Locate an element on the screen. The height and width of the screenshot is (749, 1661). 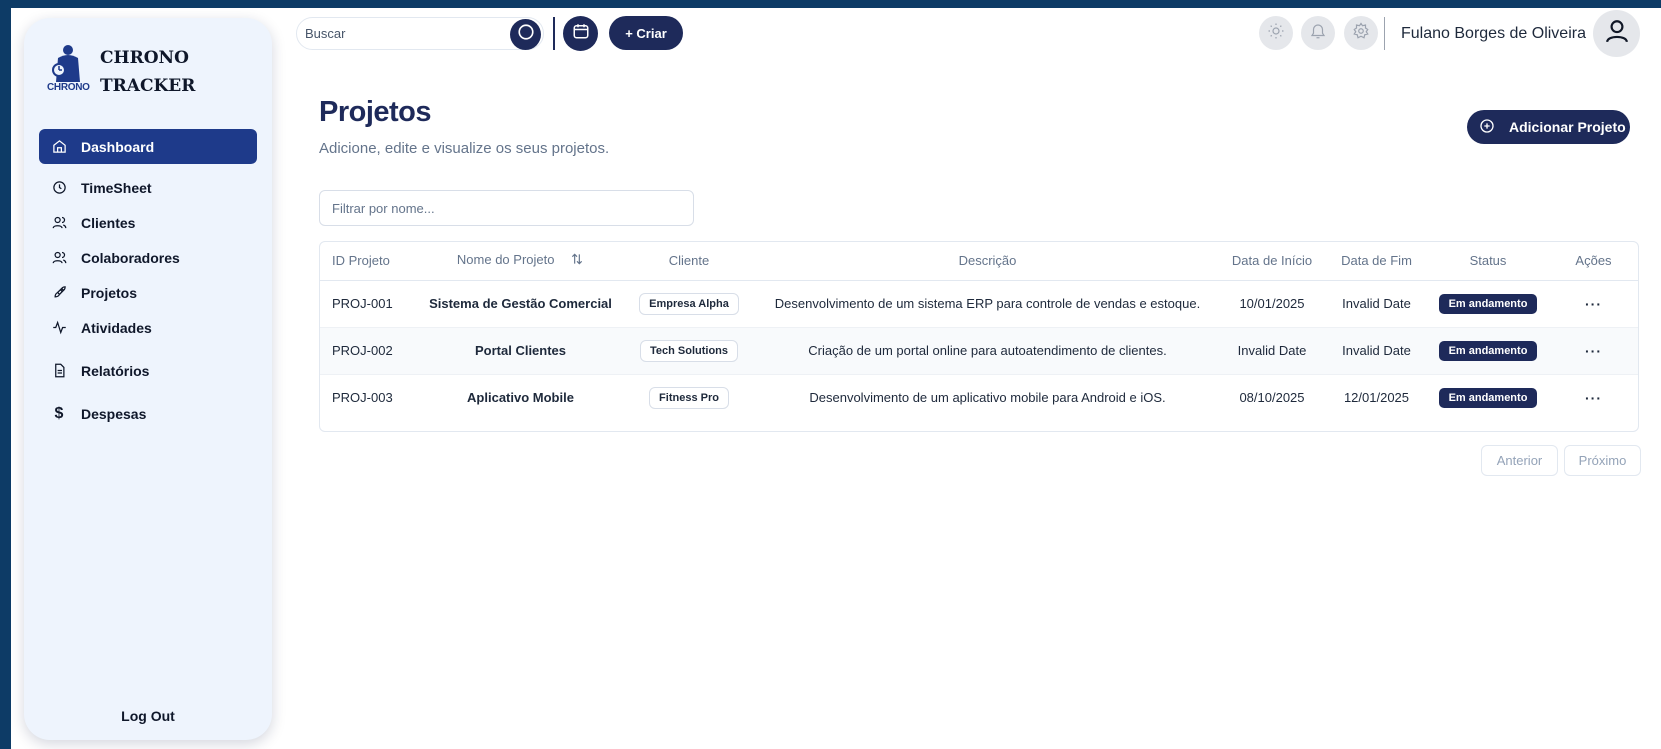
add-project-button: Adicionar Projeto is located at coordinates (1548, 127).